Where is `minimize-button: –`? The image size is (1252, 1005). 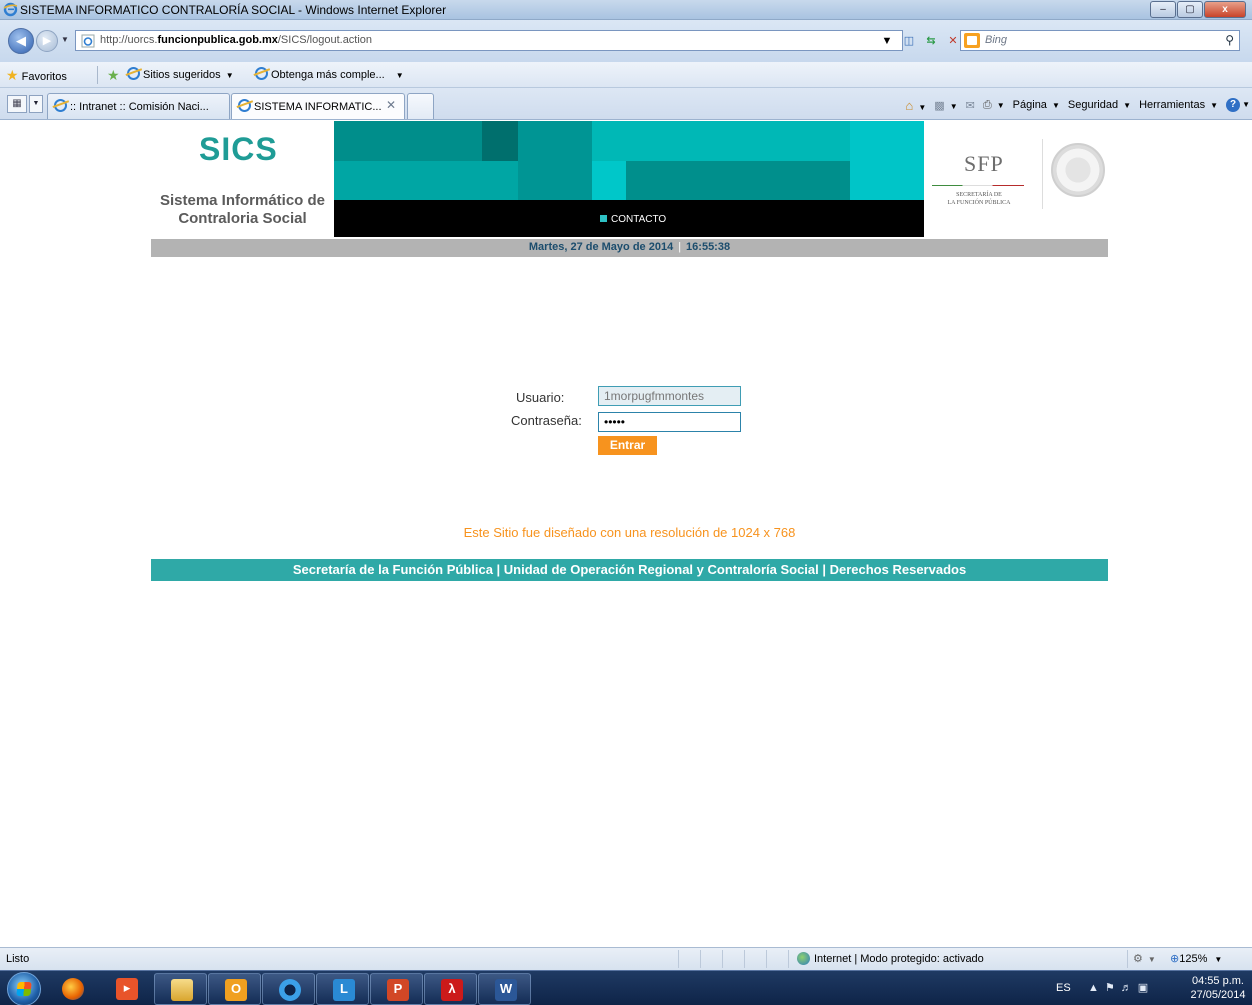
minimize-button: – is located at coordinates (1163, 9).